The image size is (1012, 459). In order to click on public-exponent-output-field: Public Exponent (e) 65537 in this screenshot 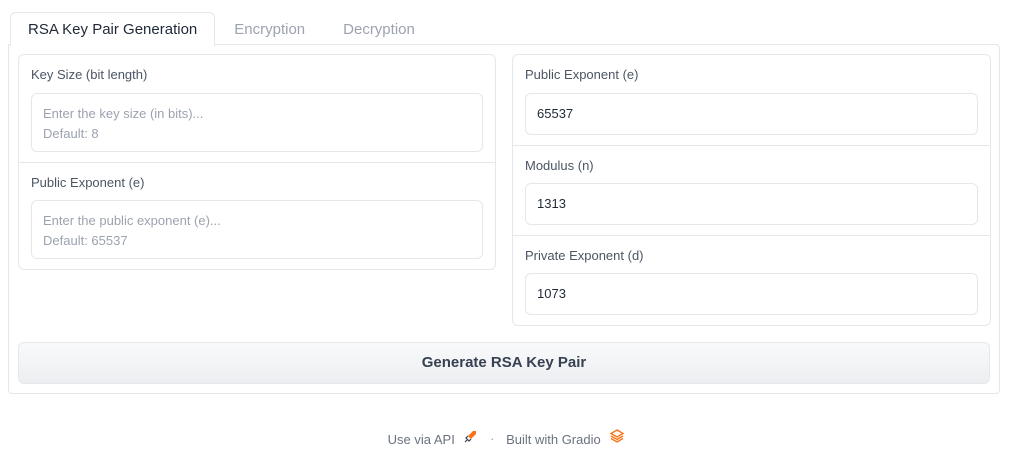, I will do `click(751, 100)`.